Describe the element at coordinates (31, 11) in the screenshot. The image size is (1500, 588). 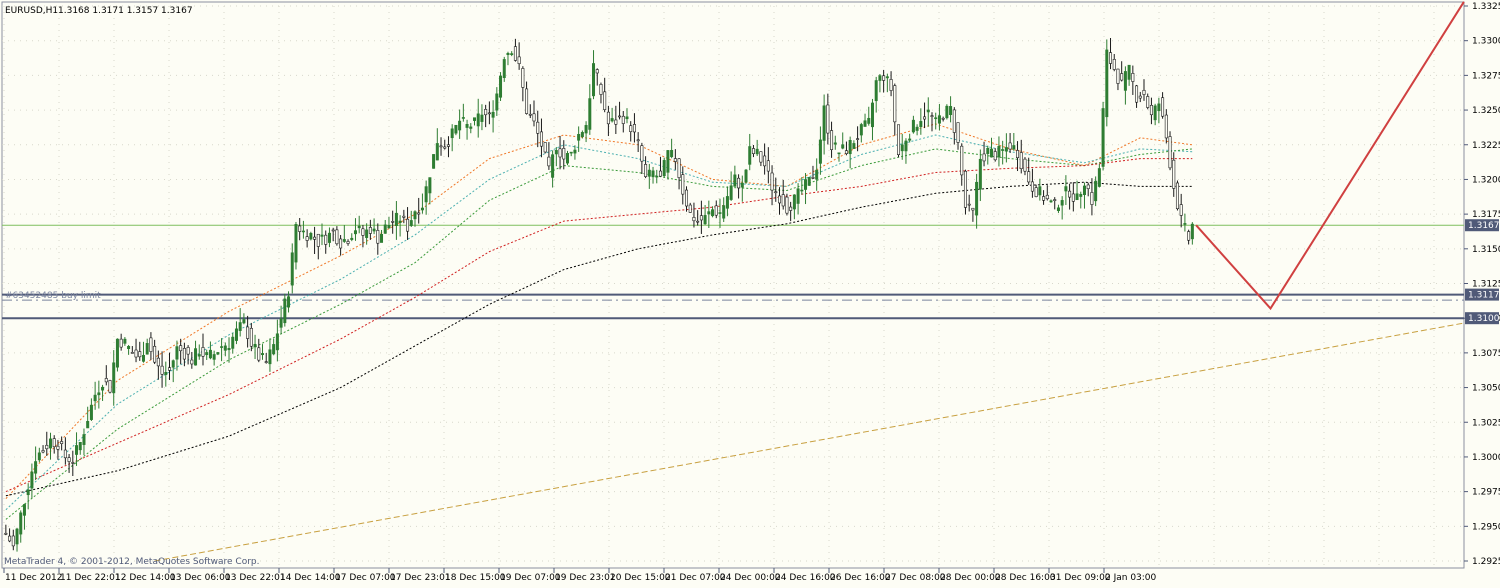
I see `chart-symbol: EURUSD,H1` at that location.